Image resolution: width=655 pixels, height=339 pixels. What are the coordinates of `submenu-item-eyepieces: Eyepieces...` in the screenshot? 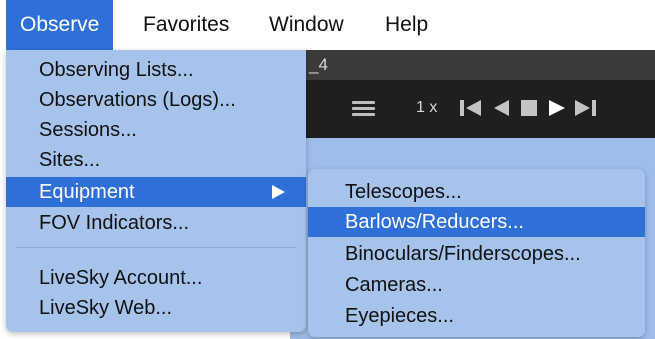 It's located at (476, 316).